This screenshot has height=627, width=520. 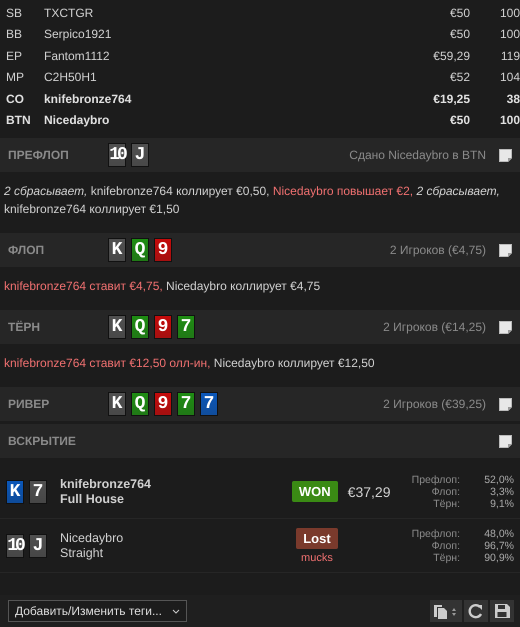 I want to click on position-label: BTN, so click(x=19, y=120).